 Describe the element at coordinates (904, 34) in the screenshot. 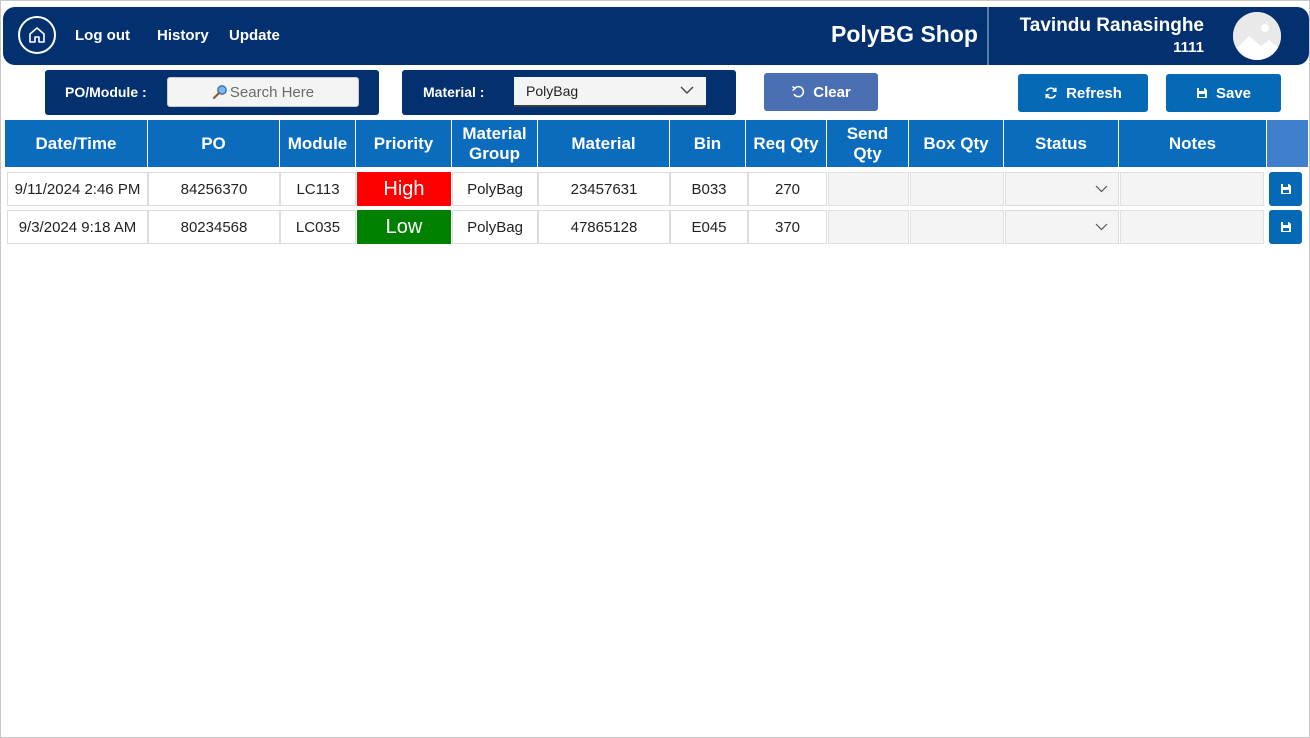

I see `app-title: PolyBG Shop` at that location.